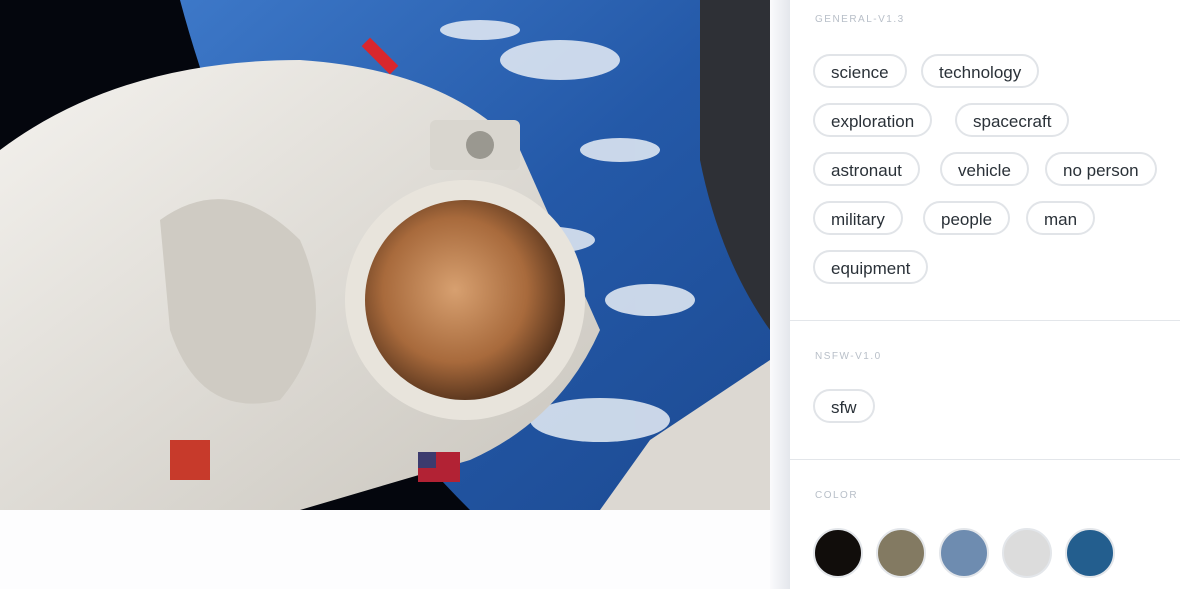 This screenshot has width=1180, height=589. I want to click on tag-sfw: sfw, so click(844, 406).